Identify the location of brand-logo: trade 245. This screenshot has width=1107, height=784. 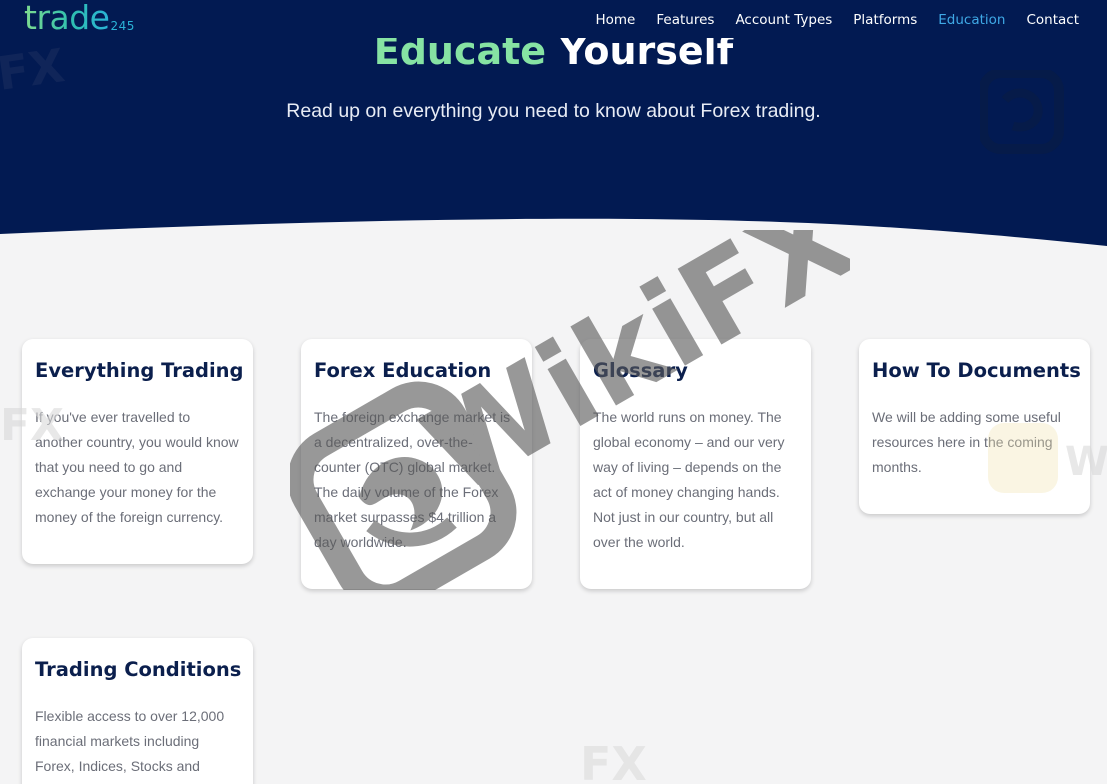
(79, 18).